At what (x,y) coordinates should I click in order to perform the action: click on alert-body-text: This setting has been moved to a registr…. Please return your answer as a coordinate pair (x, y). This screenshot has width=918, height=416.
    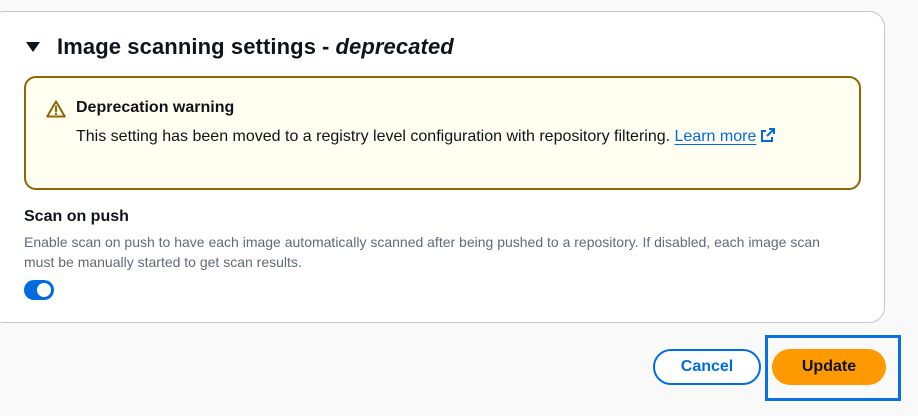
    Looking at the image, I should click on (373, 136).